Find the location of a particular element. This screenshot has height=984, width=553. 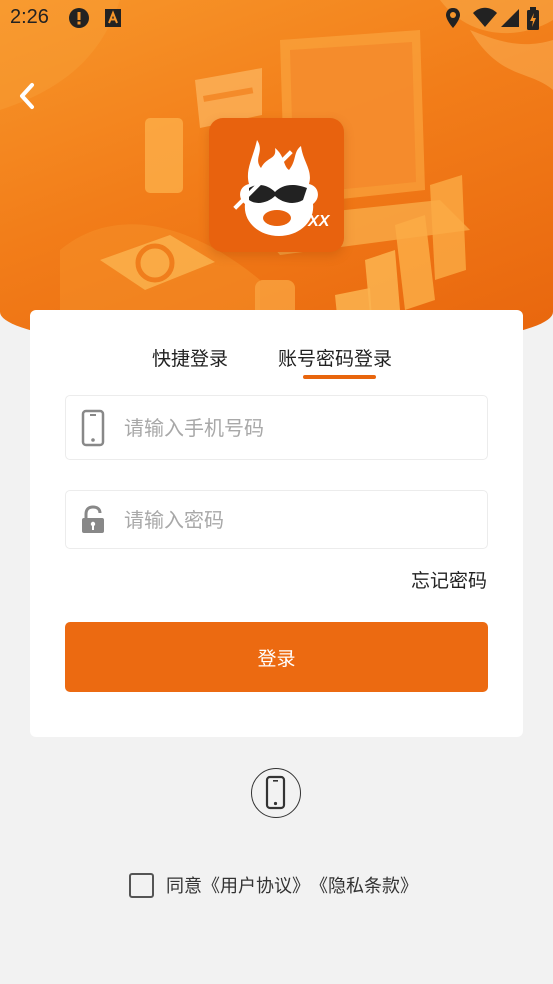

back-button is located at coordinates (27, 96).